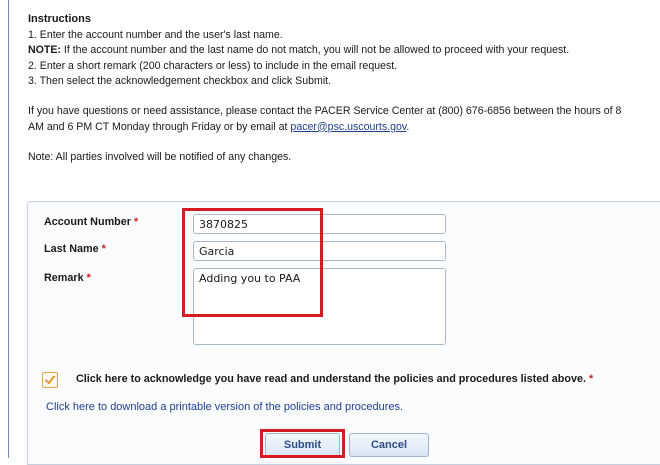 The image size is (660, 465). Describe the element at coordinates (302, 443) in the screenshot. I see `annotation-highlight-submit` at that location.